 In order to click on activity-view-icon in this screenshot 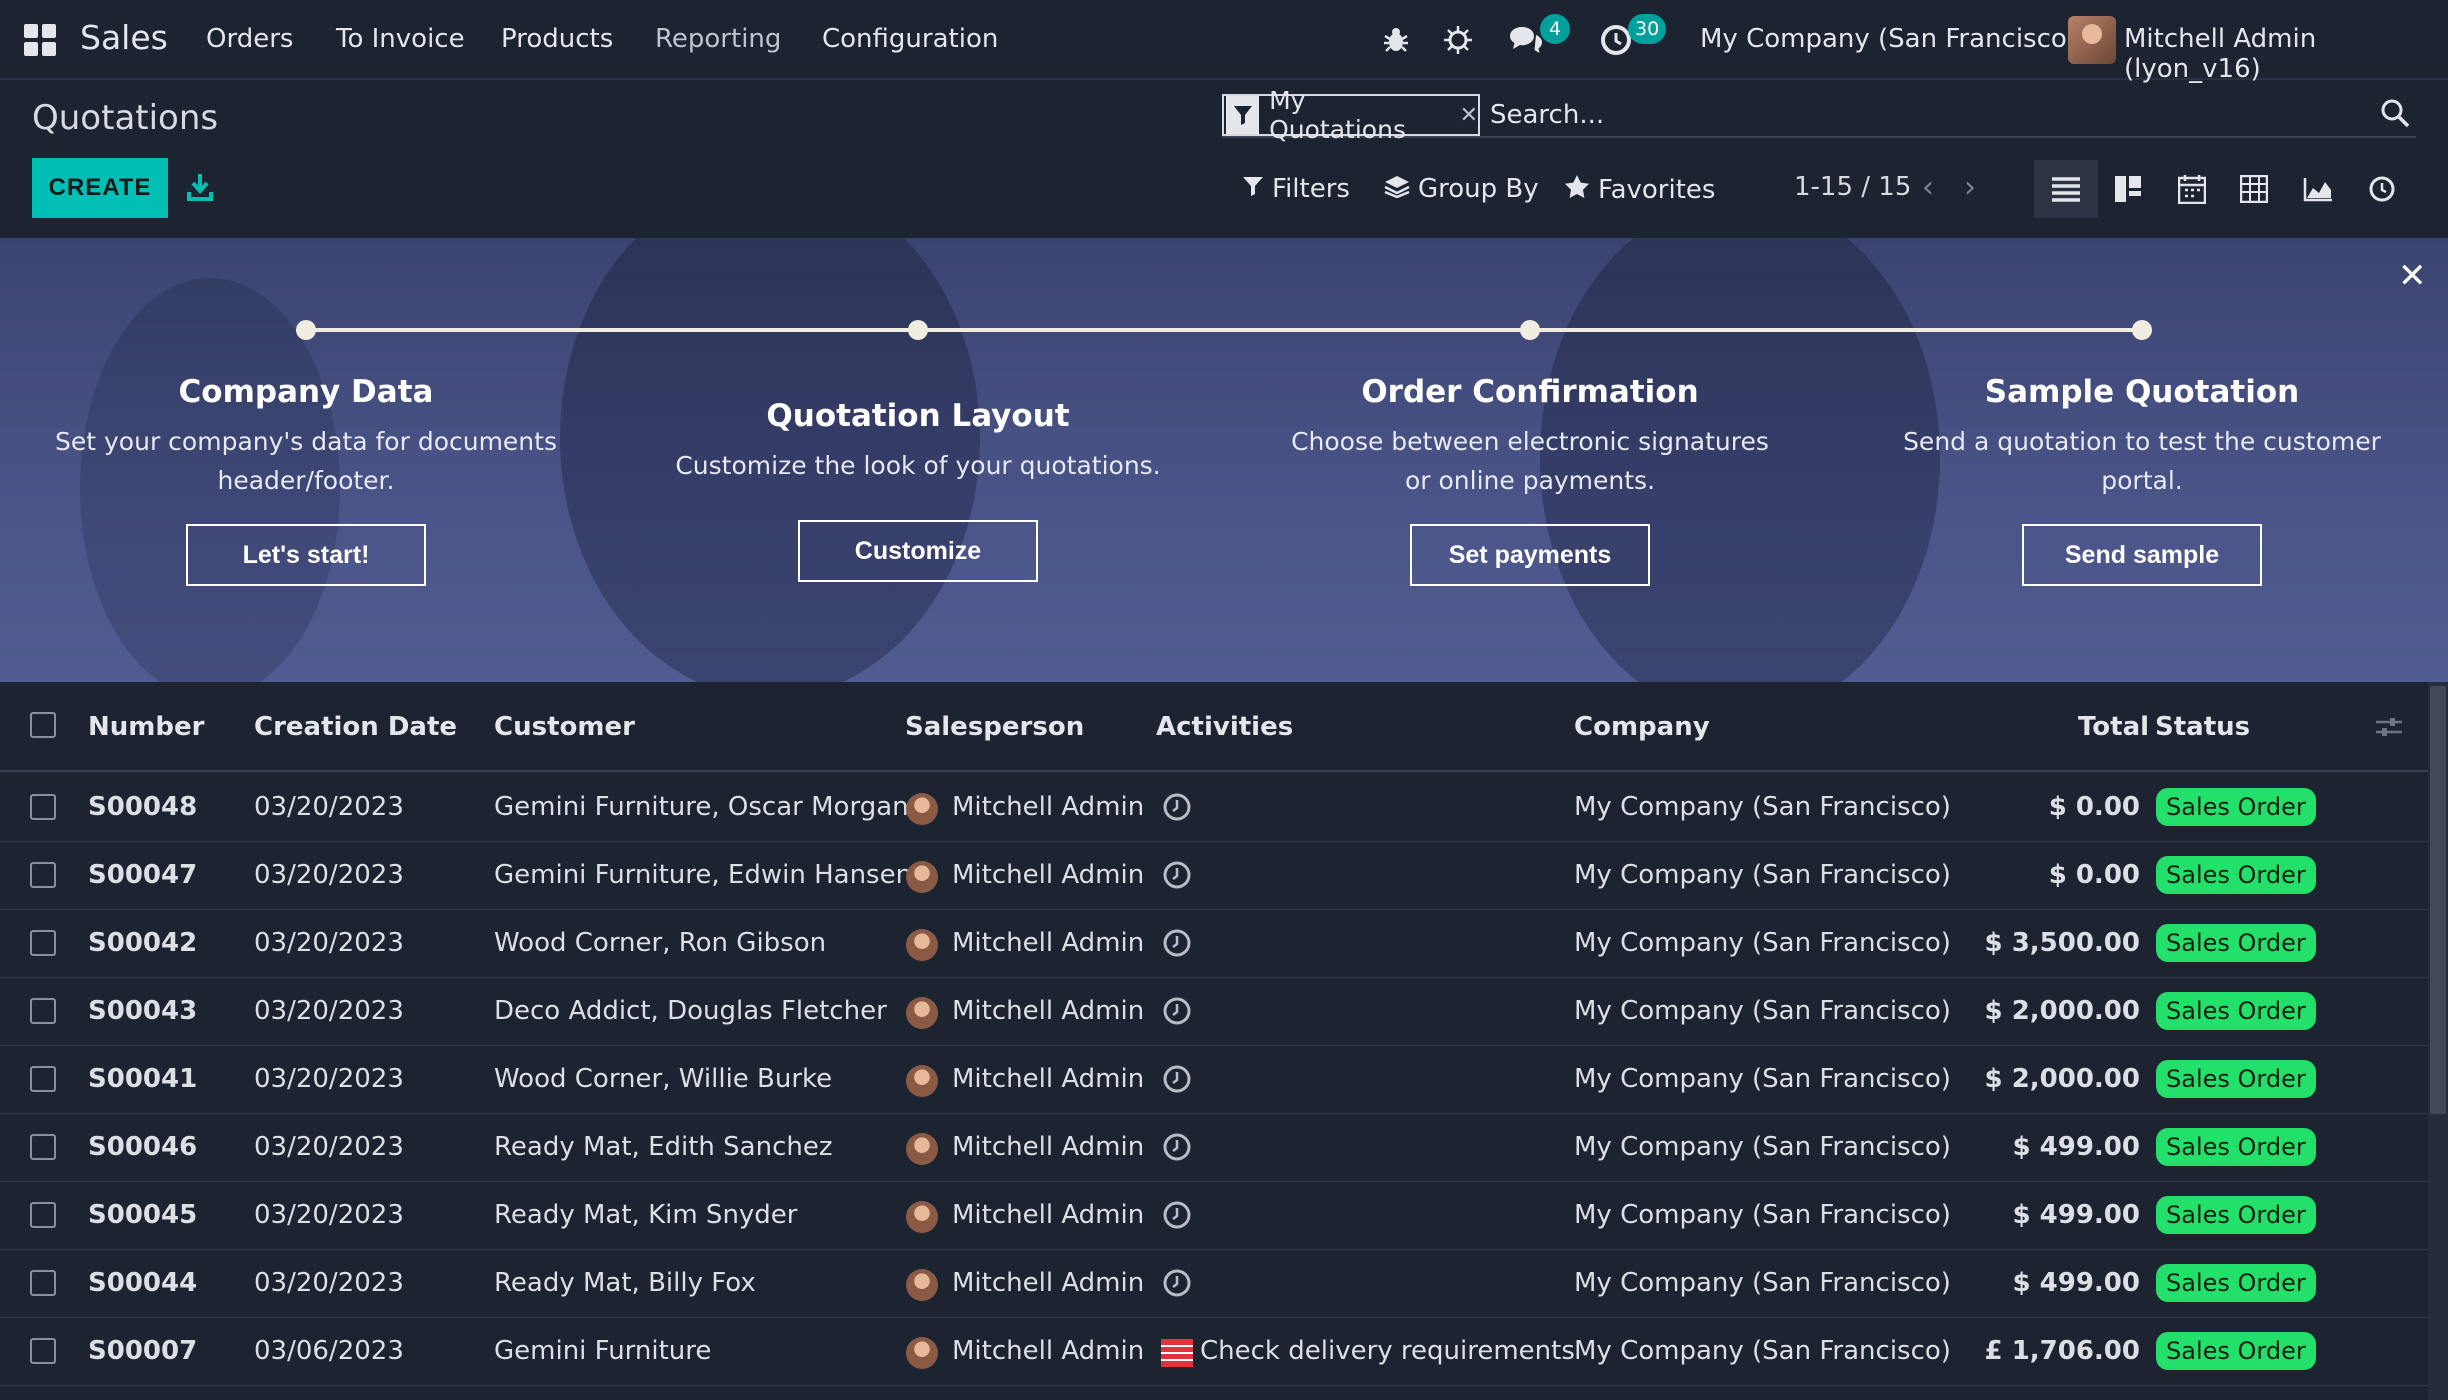, I will do `click(2382, 189)`.